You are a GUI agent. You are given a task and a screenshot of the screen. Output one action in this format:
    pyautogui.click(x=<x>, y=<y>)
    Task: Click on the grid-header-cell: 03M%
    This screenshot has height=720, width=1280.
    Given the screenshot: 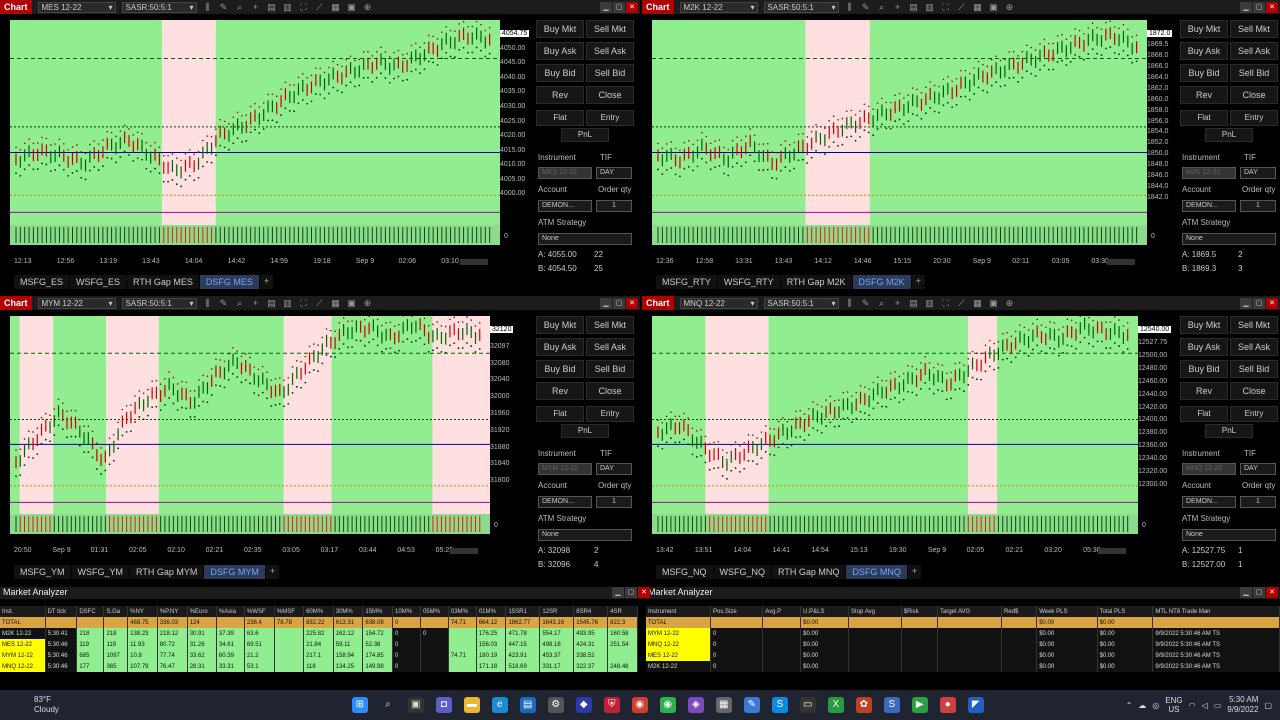 What is the action you would take?
    pyautogui.click(x=462, y=611)
    